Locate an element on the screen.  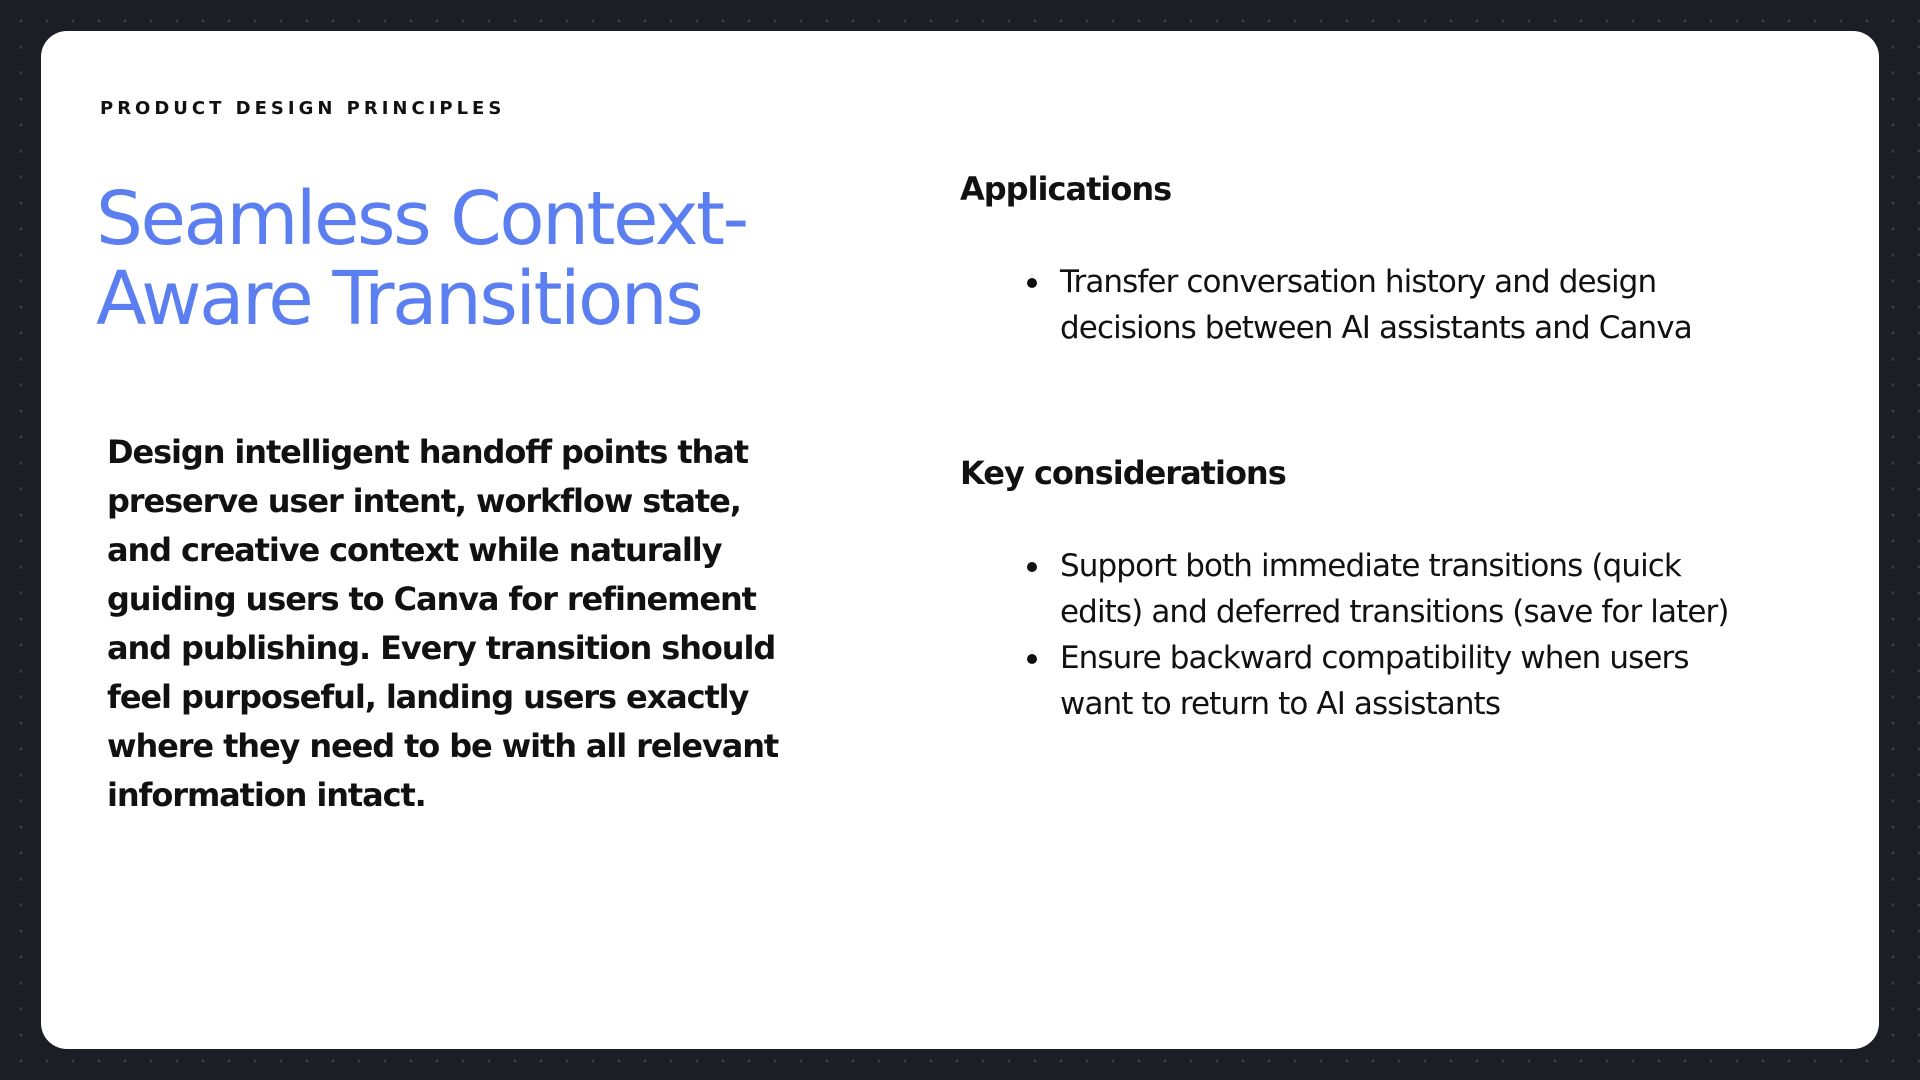
applications-heading: Applications is located at coordinates (1066, 189).